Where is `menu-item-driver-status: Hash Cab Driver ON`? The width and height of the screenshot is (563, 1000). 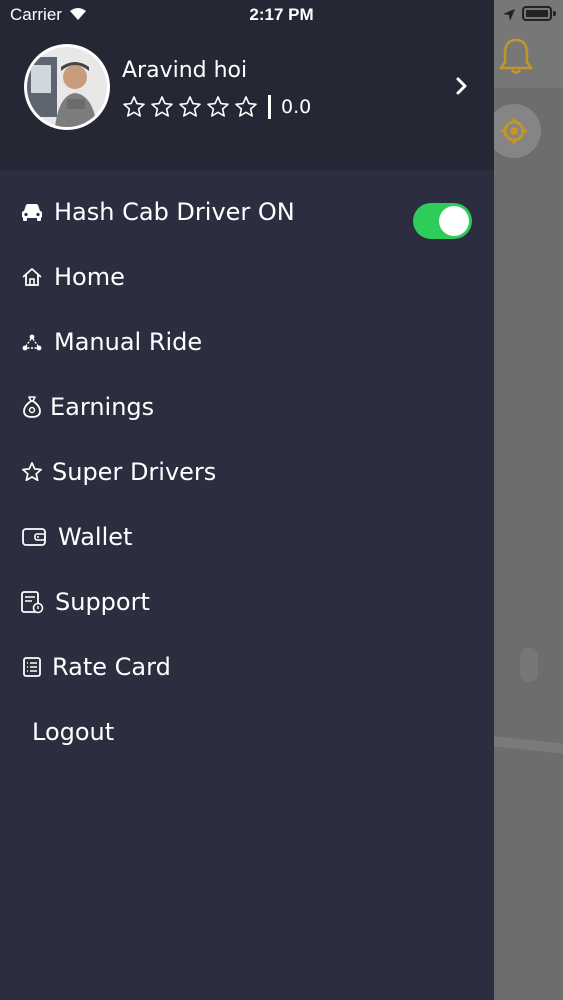
menu-item-driver-status: Hash Cab Driver ON is located at coordinates (247, 212).